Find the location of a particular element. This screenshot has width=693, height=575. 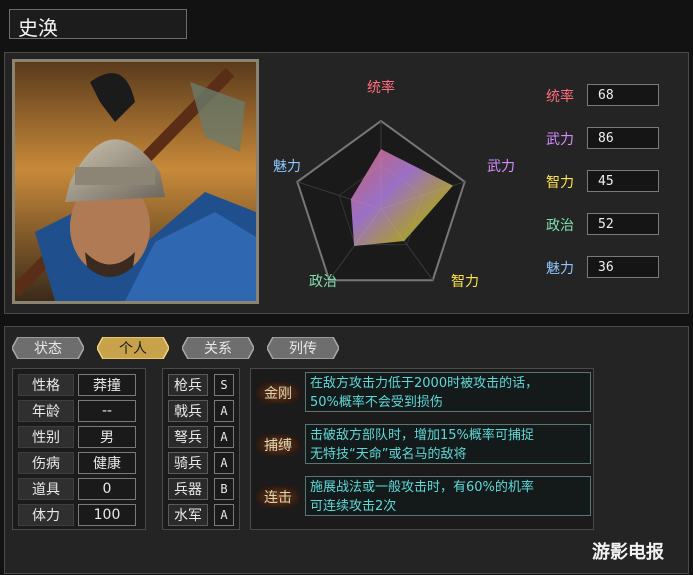

personal-label: 道具 is located at coordinates (46, 489).